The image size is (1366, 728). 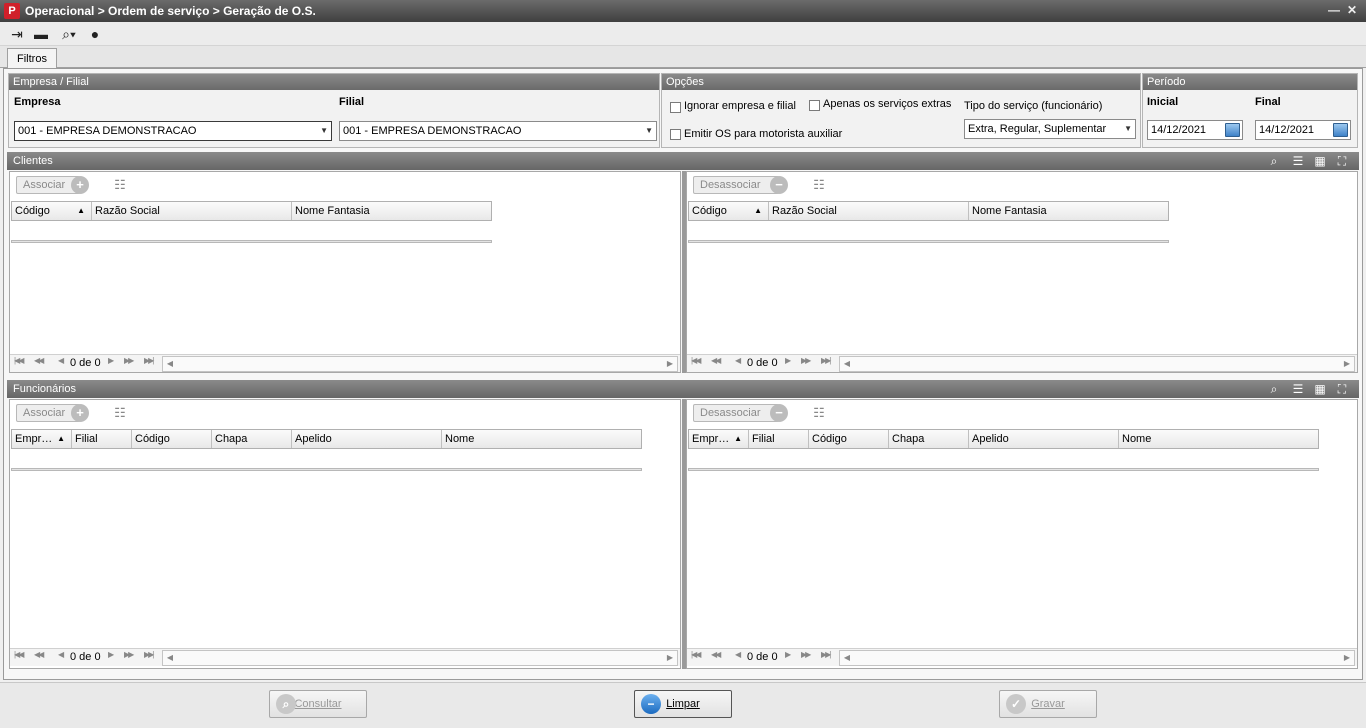 I want to click on data-final-input: 14/12/2021, so click(x=1303, y=130).